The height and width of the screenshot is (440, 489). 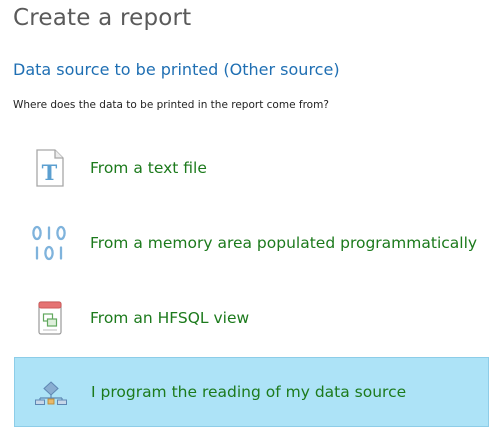 What do you see at coordinates (148, 168) in the screenshot?
I see `option-label: From a text file` at bounding box center [148, 168].